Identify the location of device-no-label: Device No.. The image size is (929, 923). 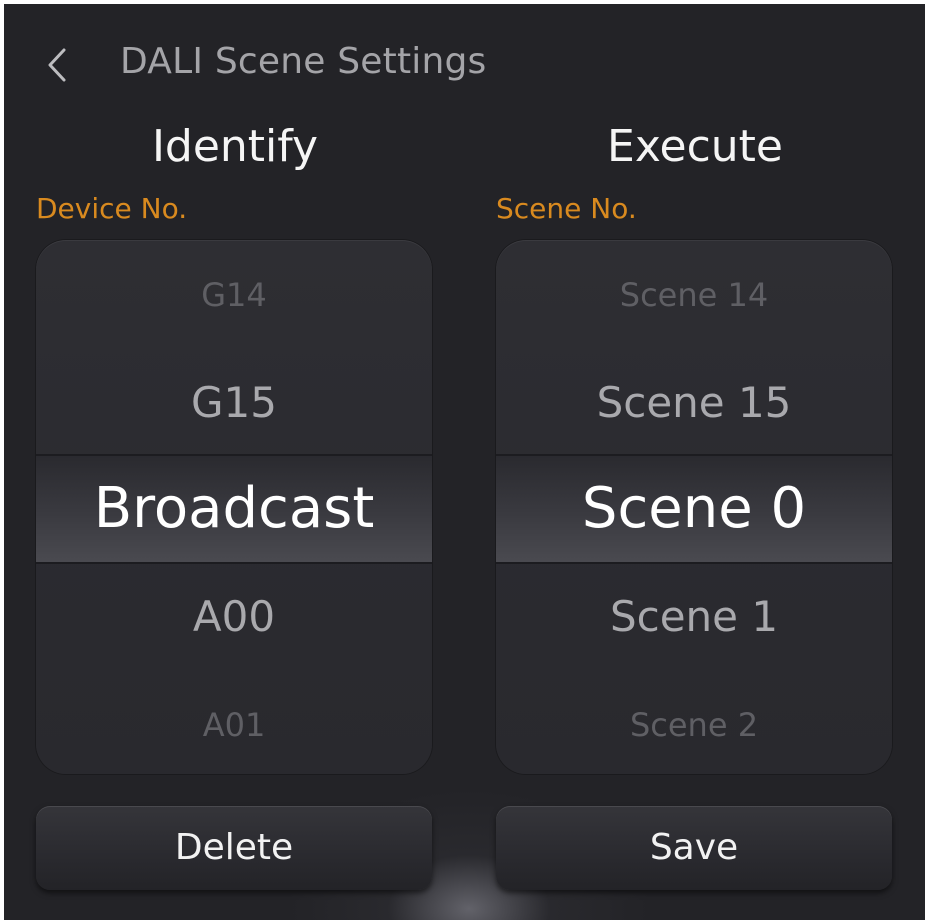
(112, 208).